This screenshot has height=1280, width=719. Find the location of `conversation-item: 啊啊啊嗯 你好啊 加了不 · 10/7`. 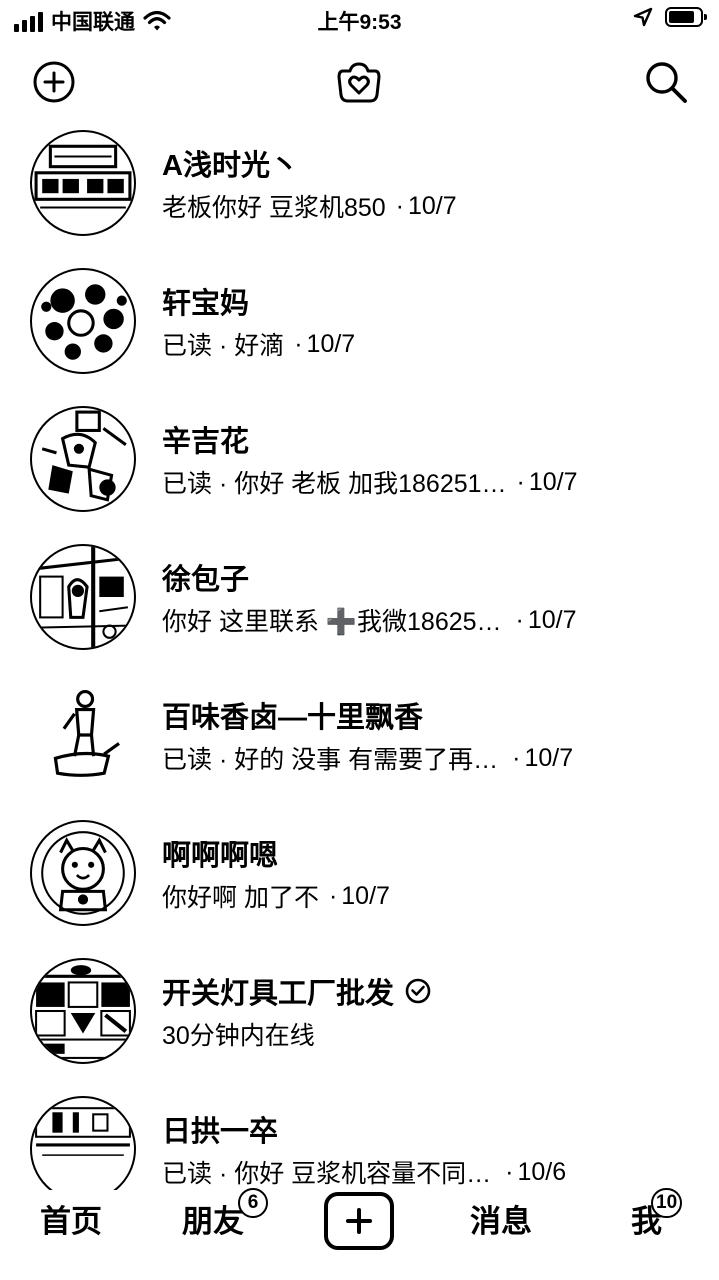

conversation-item: 啊啊啊嗯 你好啊 加了不 · 10/7 is located at coordinates (359, 877).